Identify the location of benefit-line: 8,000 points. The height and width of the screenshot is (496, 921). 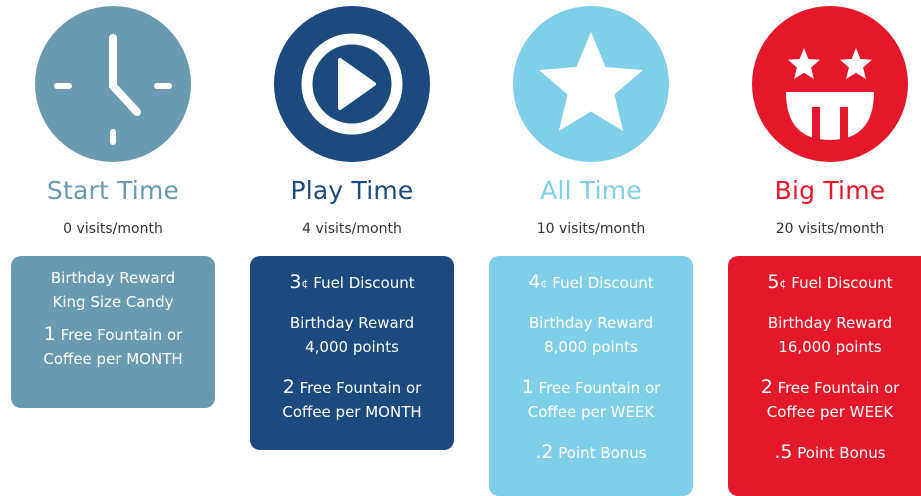
(591, 347).